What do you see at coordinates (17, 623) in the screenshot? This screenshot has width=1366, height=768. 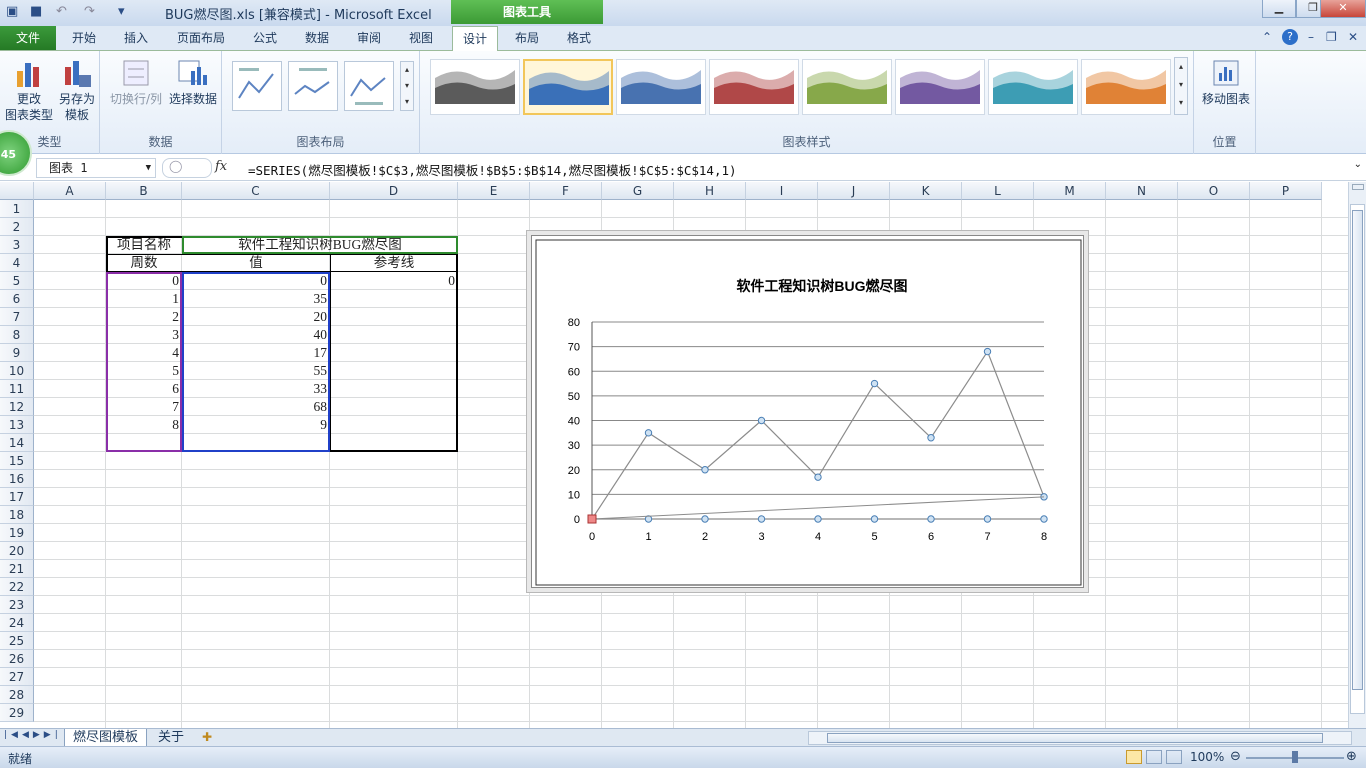 I see `row-header-24: 24` at bounding box center [17, 623].